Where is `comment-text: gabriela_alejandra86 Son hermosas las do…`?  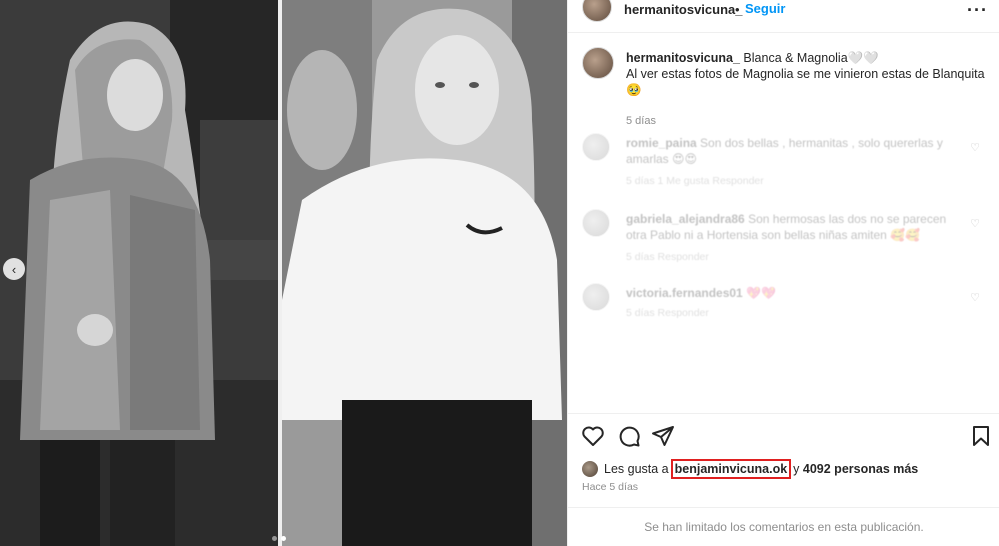 comment-text: gabriela_alejandra86 Son hermosas las do… is located at coordinates (796, 227).